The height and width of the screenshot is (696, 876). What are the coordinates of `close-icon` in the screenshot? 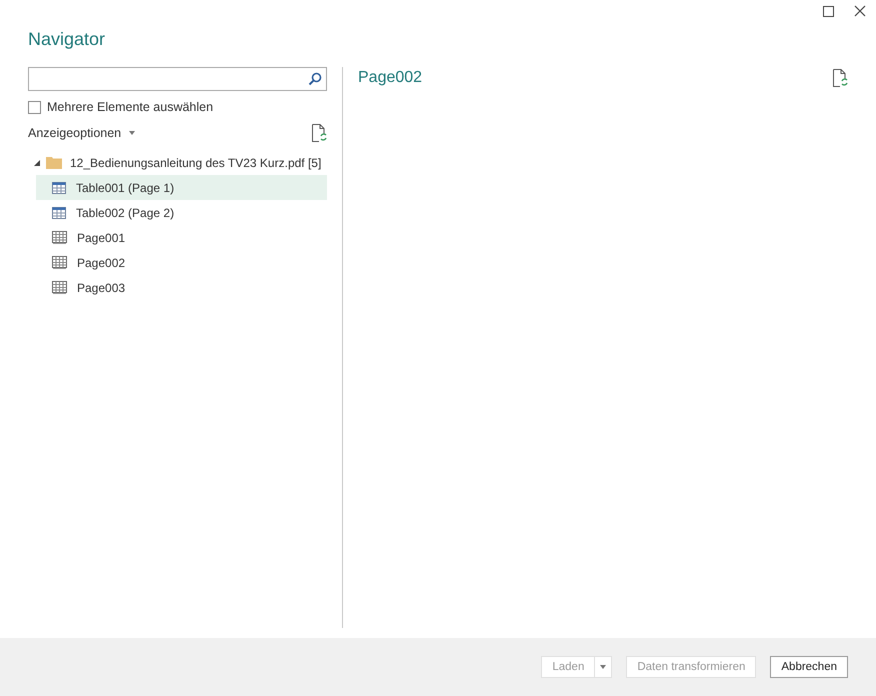 It's located at (860, 11).